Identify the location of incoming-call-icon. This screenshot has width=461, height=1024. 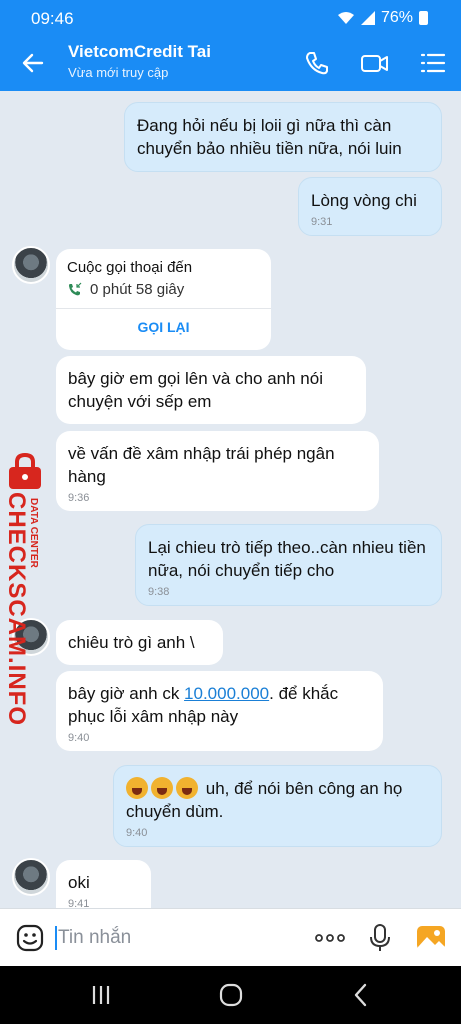
(75, 289).